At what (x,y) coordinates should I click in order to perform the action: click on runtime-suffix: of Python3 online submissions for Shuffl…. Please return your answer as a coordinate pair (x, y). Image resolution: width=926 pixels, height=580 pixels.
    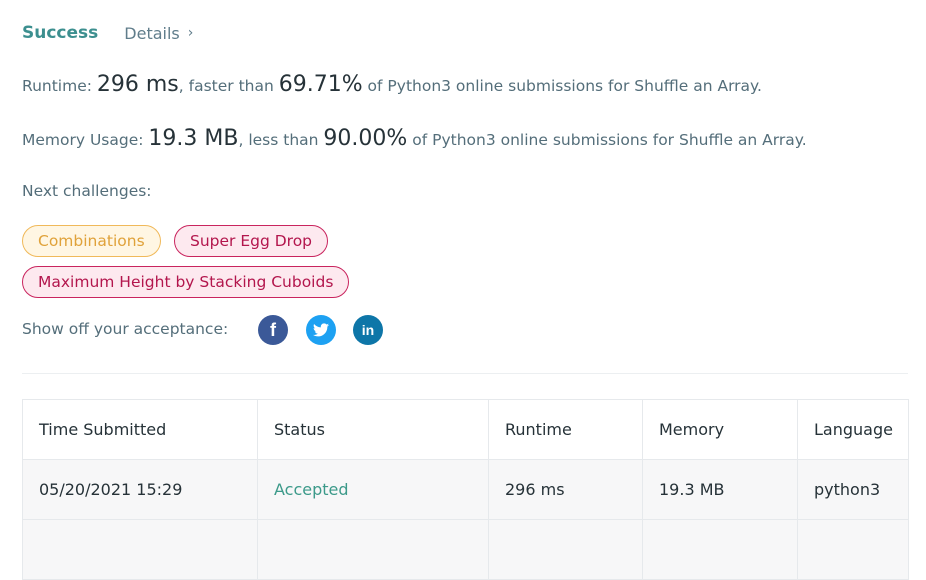
    Looking at the image, I should click on (562, 86).